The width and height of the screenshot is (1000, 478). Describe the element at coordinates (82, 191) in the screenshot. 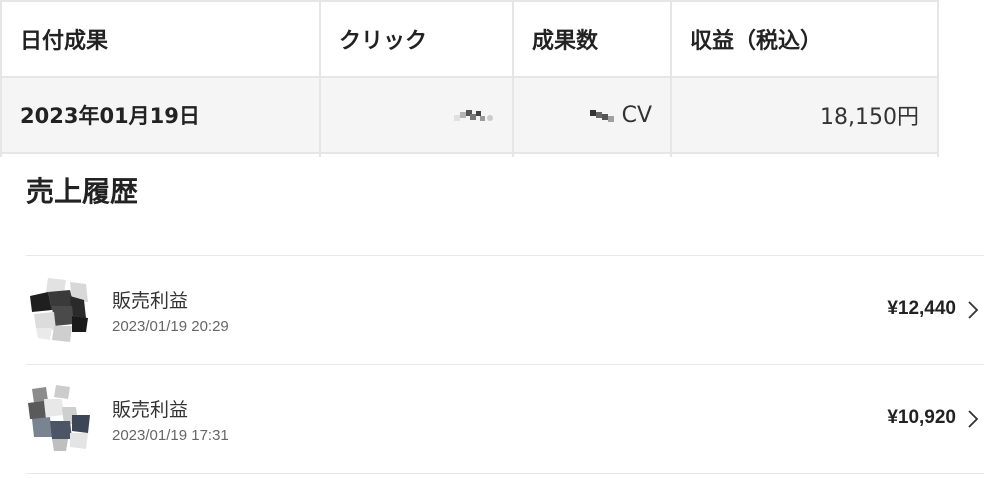

I see `sales-history-title: 売上履歴` at that location.